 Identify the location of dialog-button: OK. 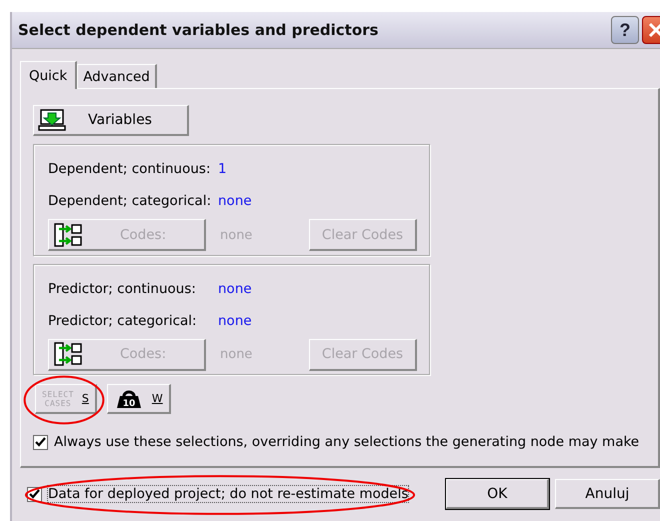
(498, 494).